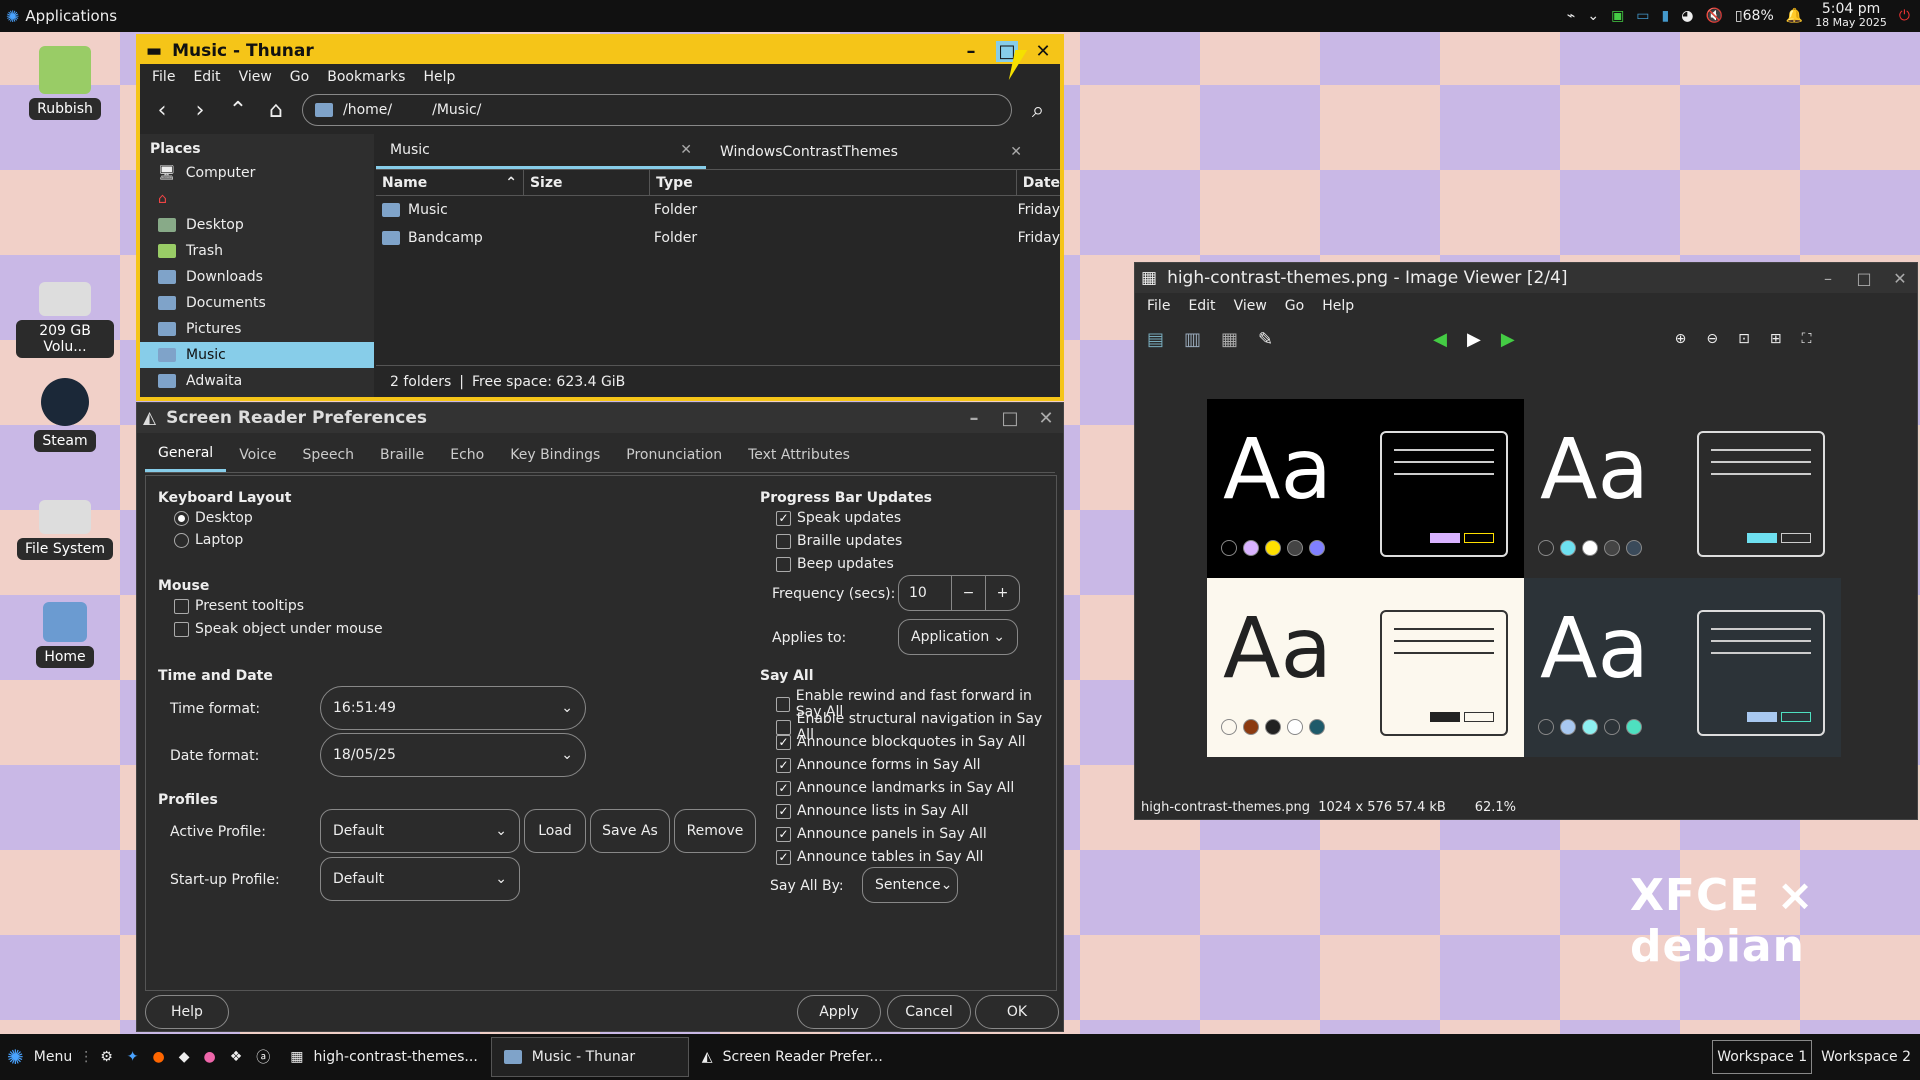 This screenshot has height=1080, width=1920. Describe the element at coordinates (65, 83) in the screenshot. I see `desktop-icon-rubbish: Rubbish` at that location.